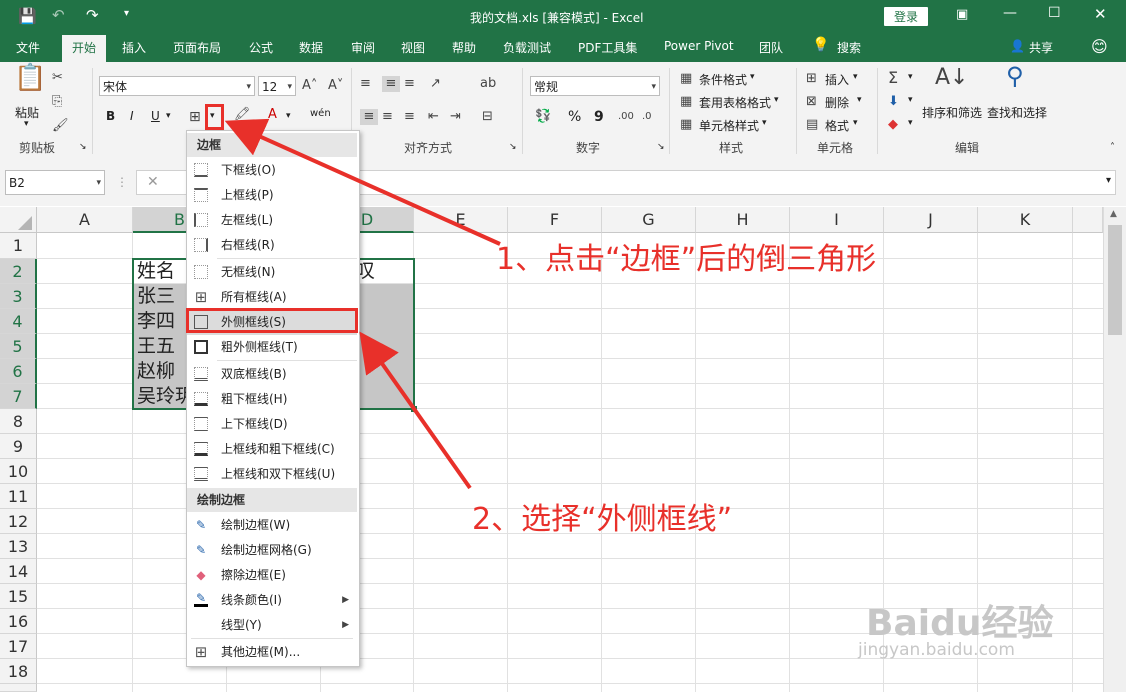 The image size is (1126, 692). What do you see at coordinates (686, 259) in the screenshot?
I see `annotation-step-1: 1、点击“边框”后的倒三角形` at bounding box center [686, 259].